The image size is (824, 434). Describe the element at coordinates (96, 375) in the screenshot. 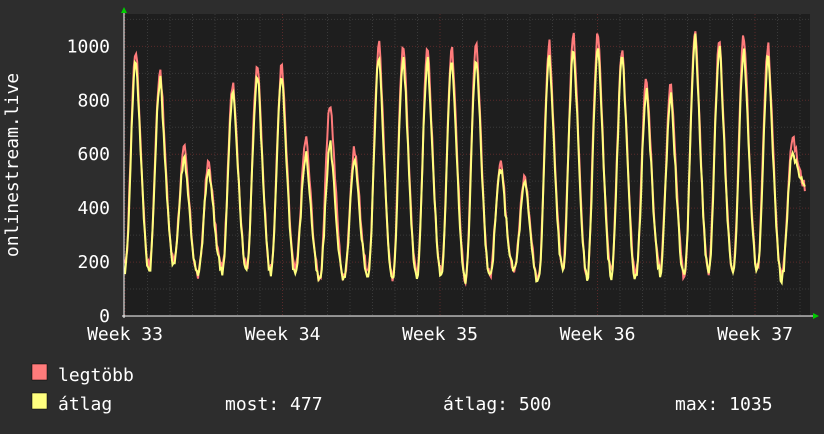

I see `legend-label-legtobb: legtöbb` at that location.